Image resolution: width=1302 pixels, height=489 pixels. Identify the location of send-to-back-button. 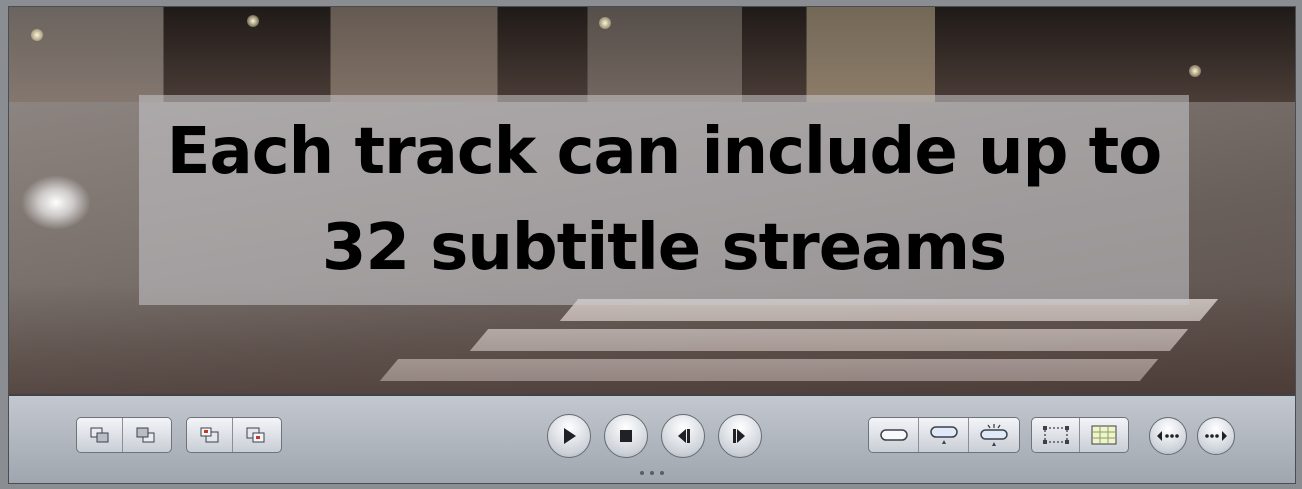
(146, 435).